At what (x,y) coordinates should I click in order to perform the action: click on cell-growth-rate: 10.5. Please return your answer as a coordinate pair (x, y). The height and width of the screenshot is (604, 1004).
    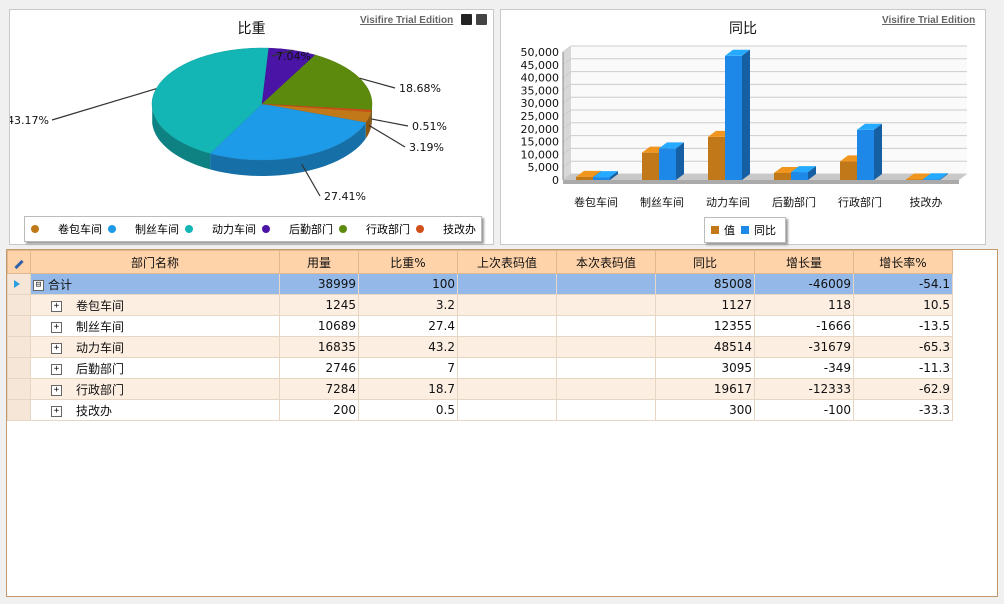
    Looking at the image, I should click on (903, 305).